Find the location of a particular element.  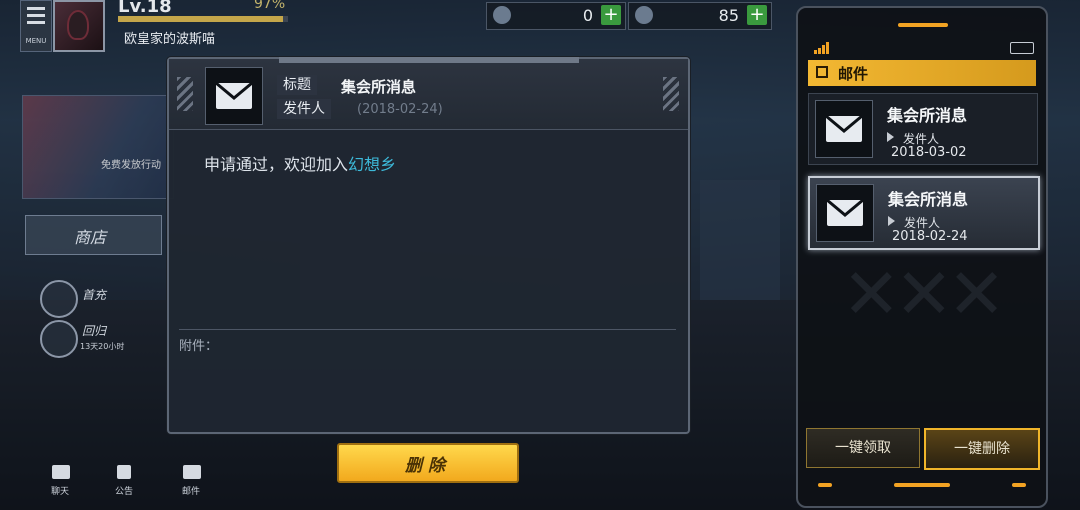

mail-panel-title: 邮件 is located at coordinates (853, 74).